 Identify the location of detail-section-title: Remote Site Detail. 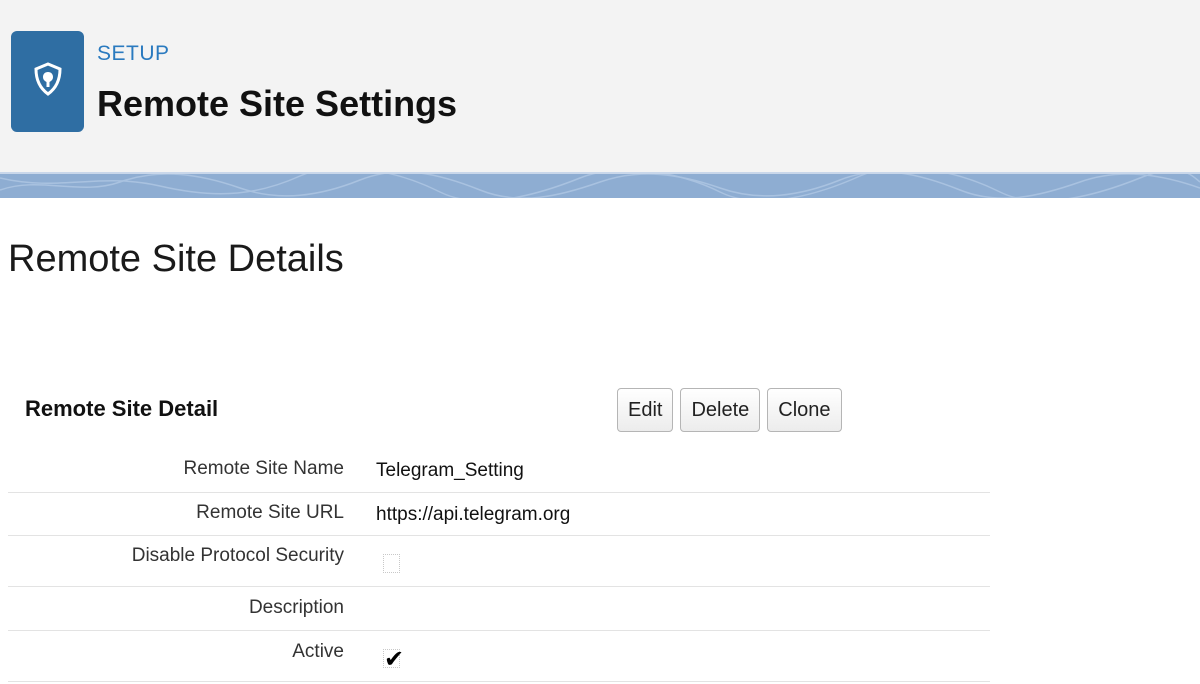
(122, 408).